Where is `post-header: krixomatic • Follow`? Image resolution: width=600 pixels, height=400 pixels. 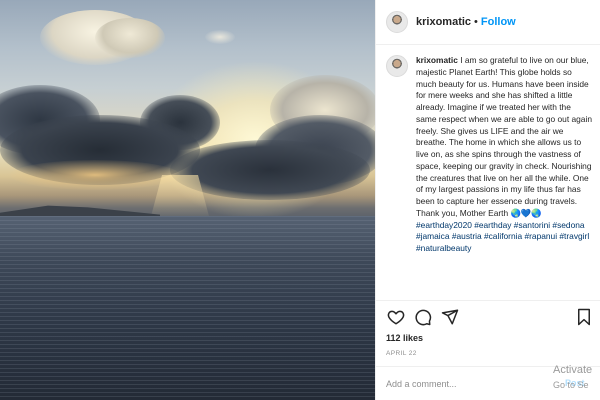
post-header: krixomatic • Follow is located at coordinates (488, 22).